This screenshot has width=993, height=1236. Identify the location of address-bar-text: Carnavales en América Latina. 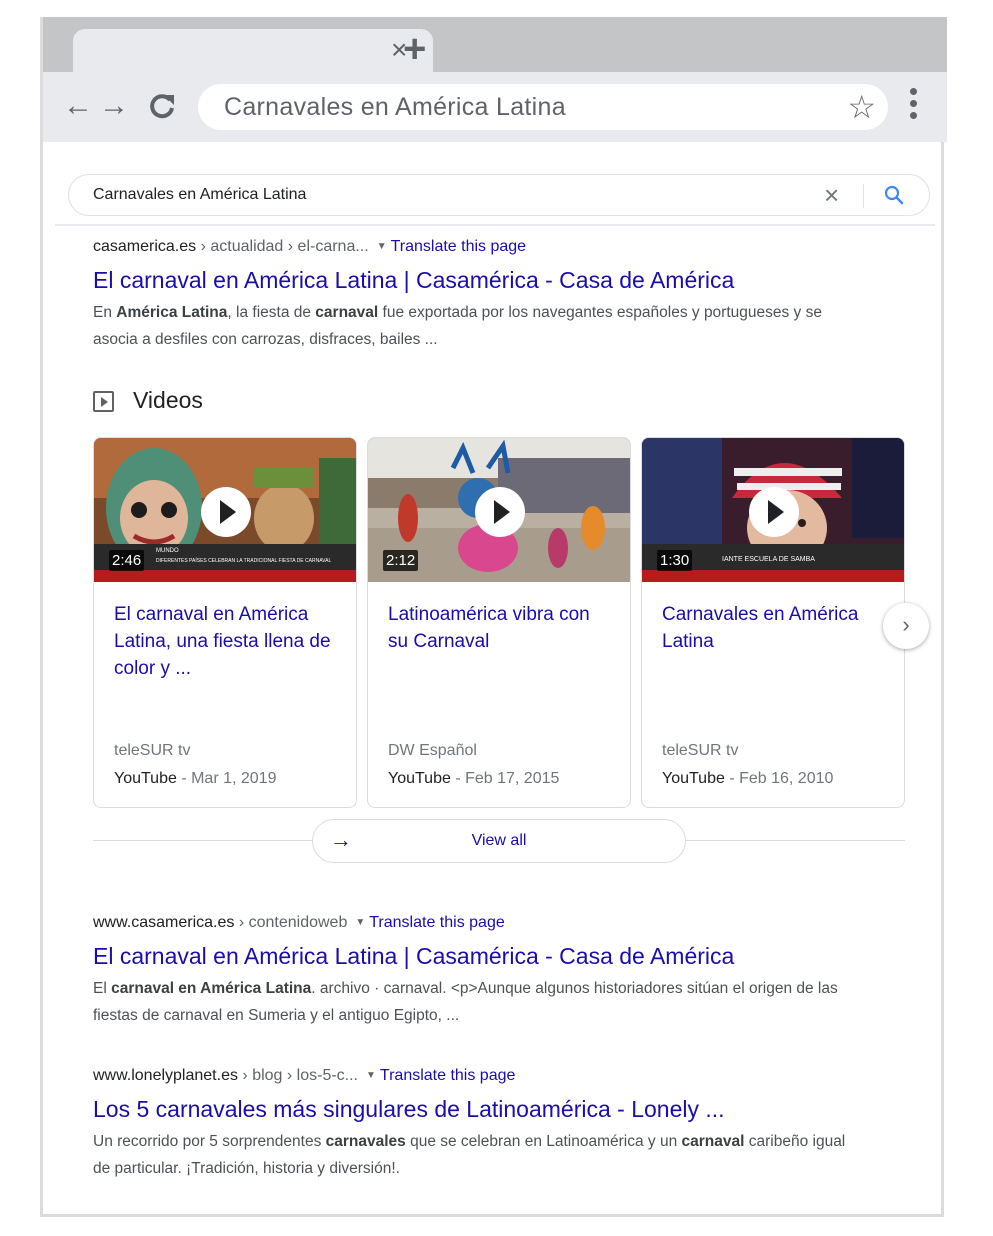
(395, 107).